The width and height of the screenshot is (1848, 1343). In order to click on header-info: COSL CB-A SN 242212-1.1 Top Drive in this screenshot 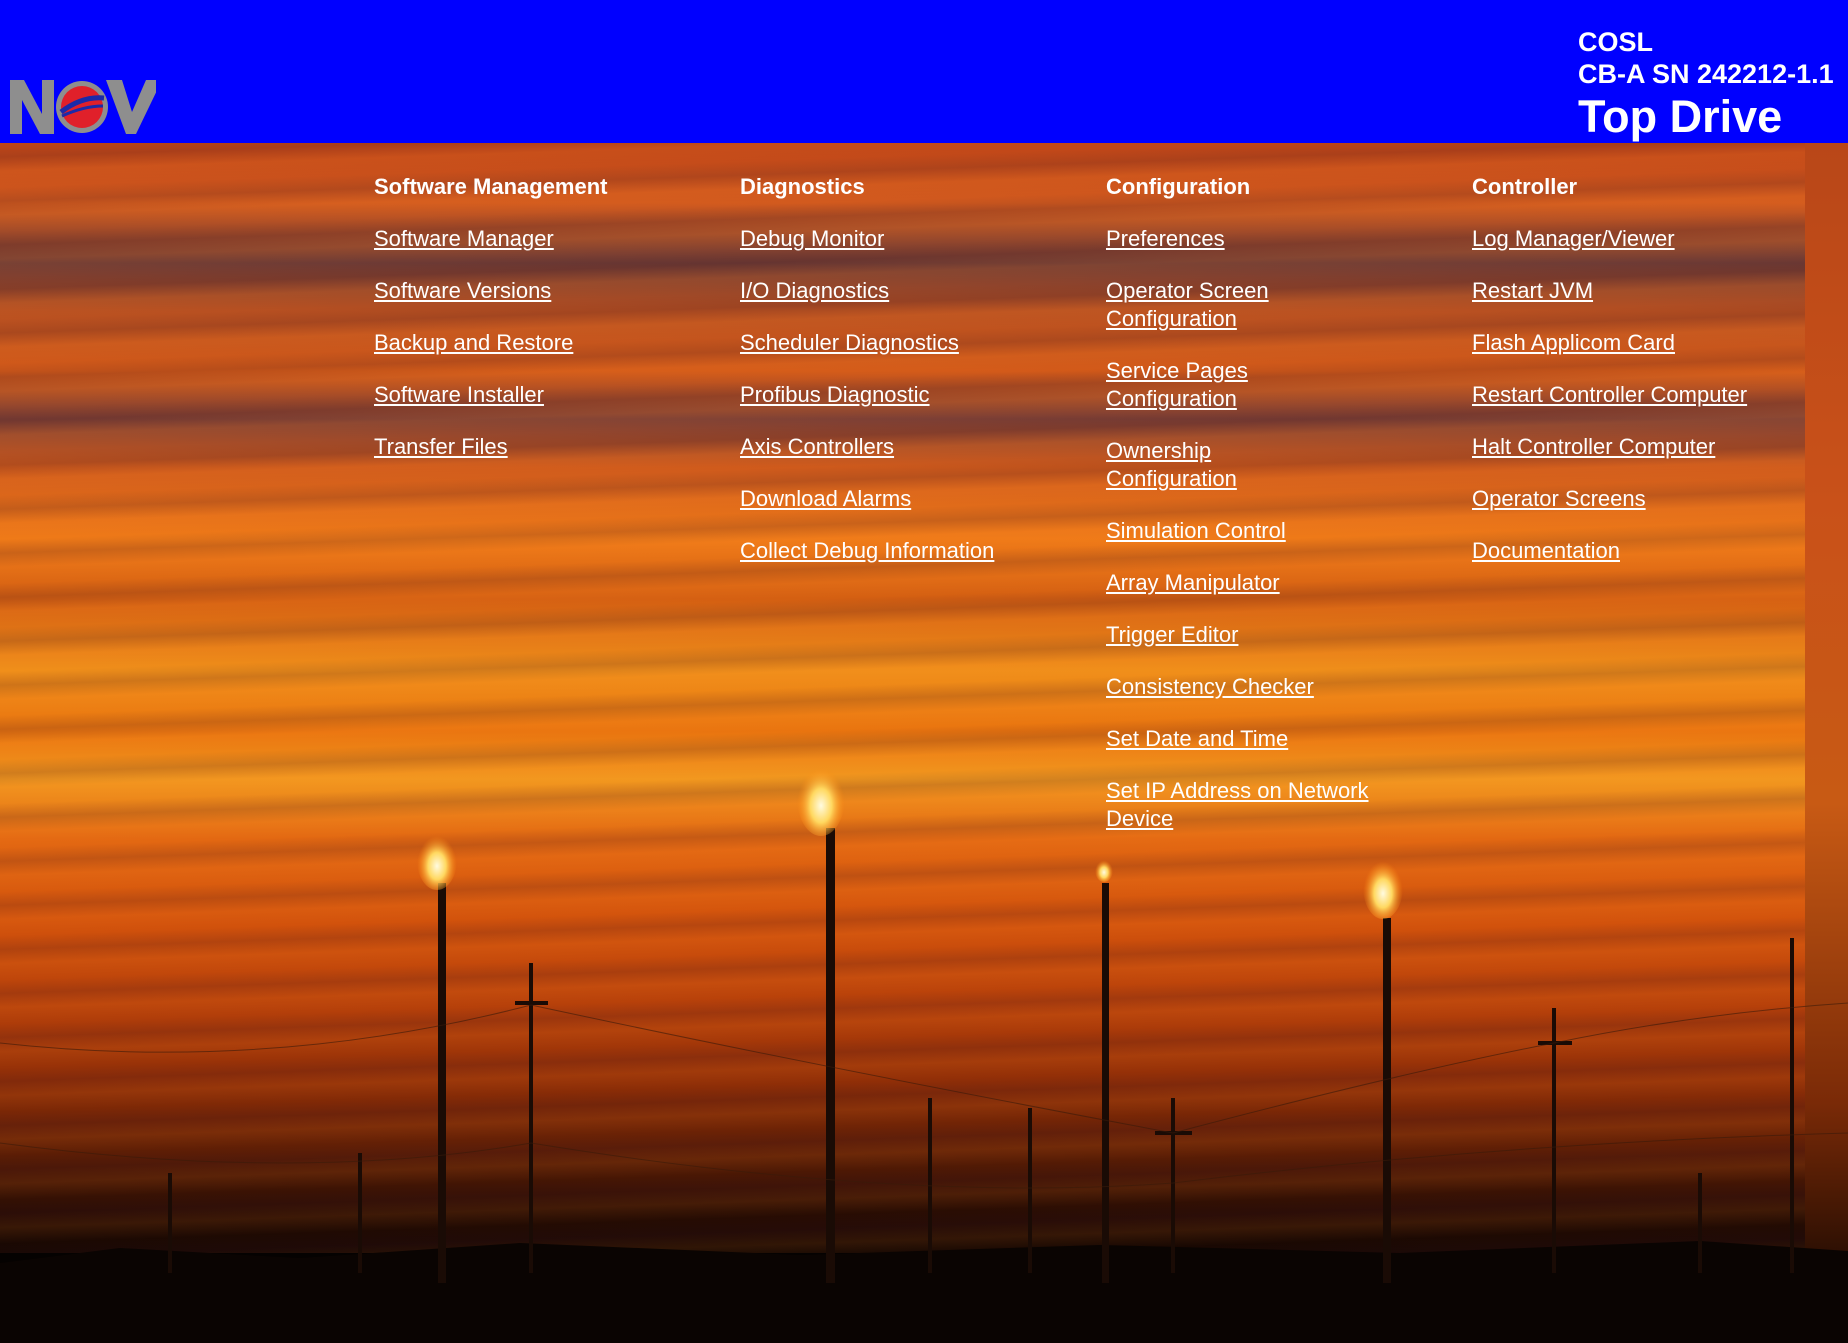, I will do `click(1706, 85)`.